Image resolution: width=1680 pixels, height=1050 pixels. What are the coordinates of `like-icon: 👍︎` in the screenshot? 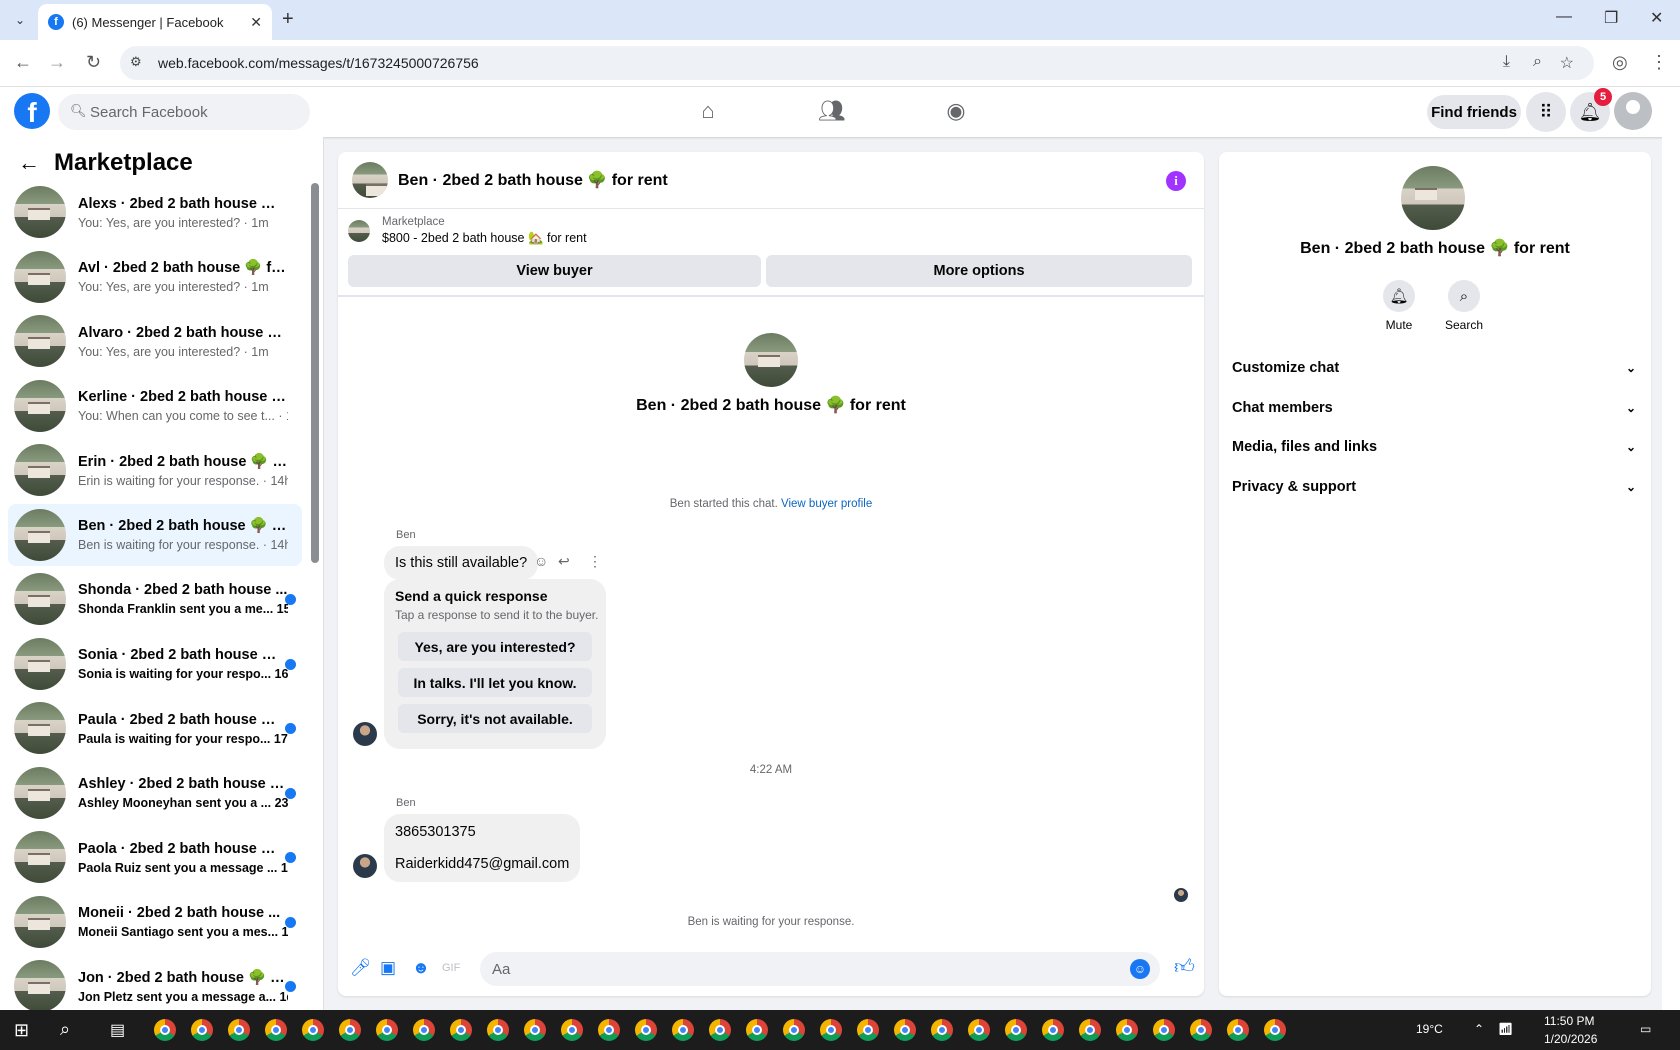 It's located at (1184, 967).